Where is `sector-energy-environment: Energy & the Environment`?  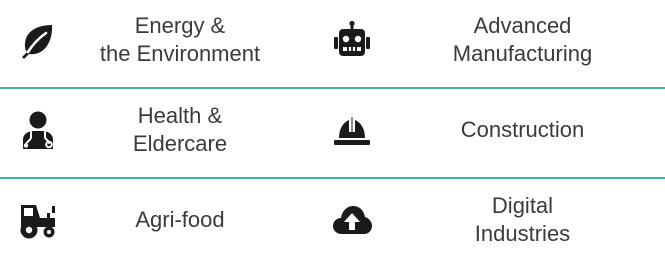
sector-energy-environment: Energy & the Environment is located at coordinates (150, 40).